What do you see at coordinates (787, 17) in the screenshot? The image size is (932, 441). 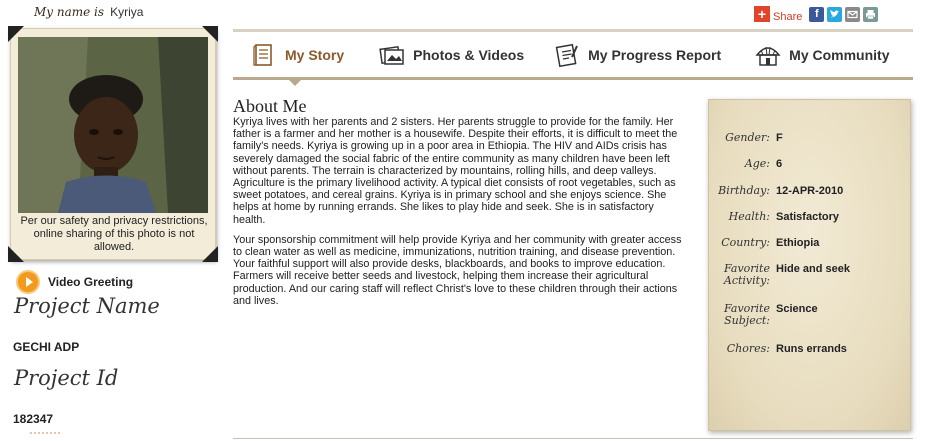 I see `share-label: Share` at bounding box center [787, 17].